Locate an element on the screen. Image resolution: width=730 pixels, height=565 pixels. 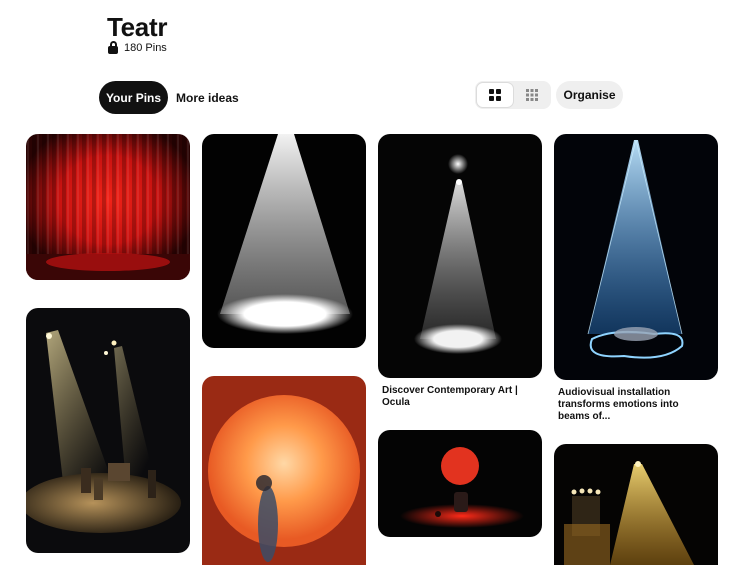
caption-line: Discover Contemporary Art | is located at coordinates (450, 390).